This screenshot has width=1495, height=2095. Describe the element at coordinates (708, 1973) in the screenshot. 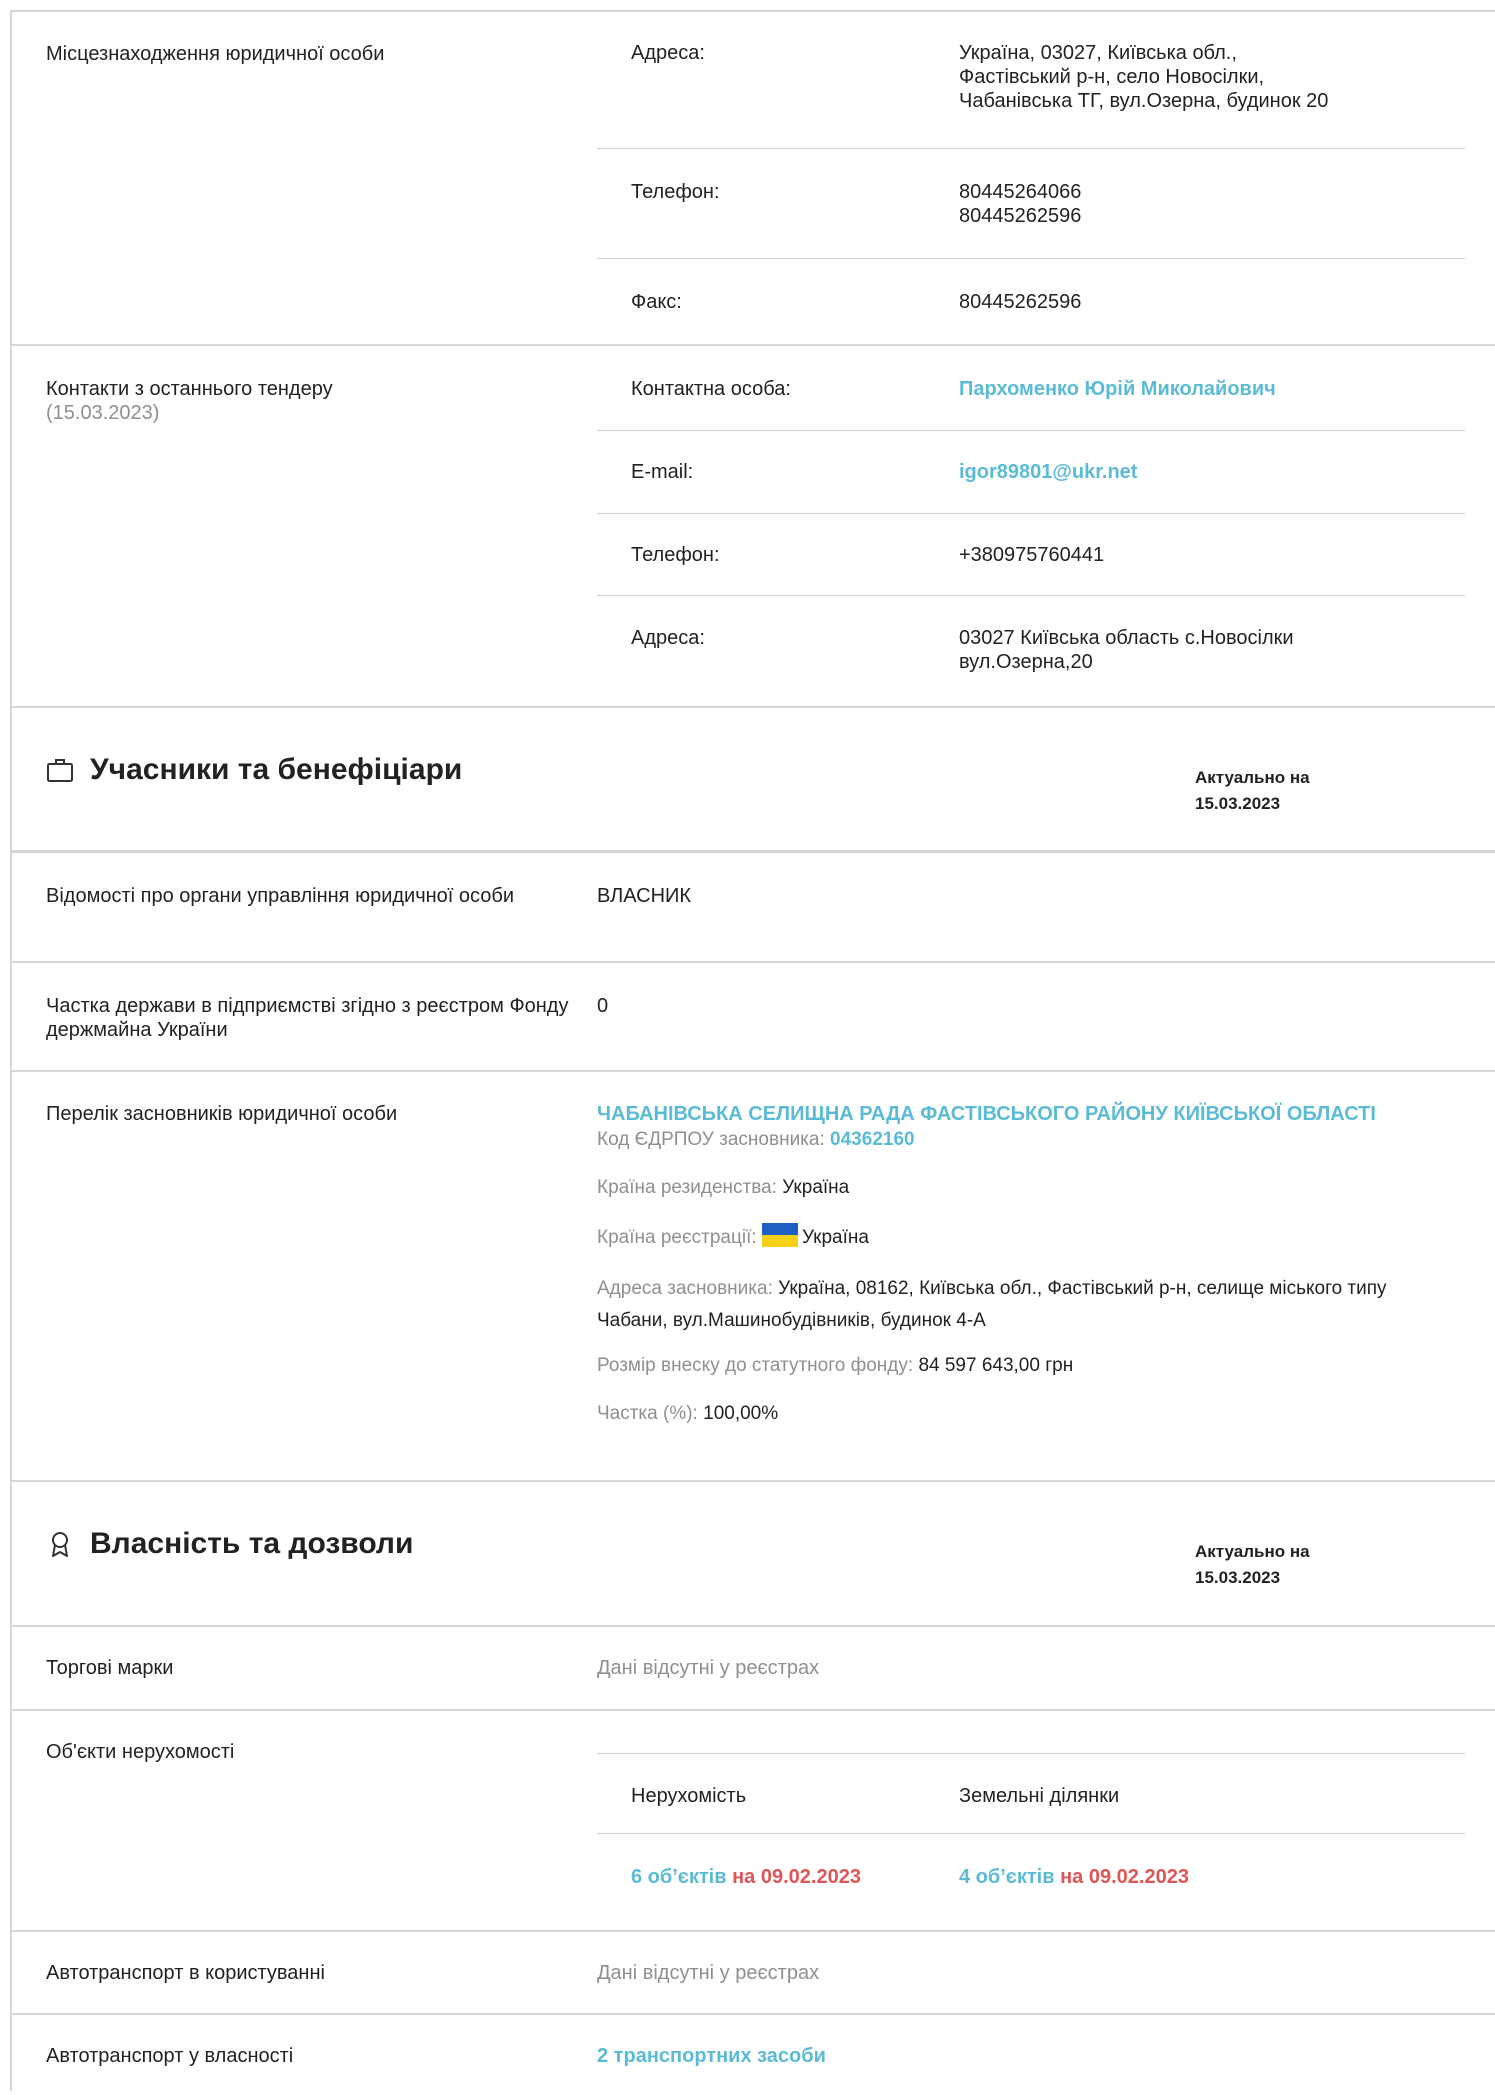

I see `vehicles-use-value: Дані відсутні у реєстрах` at that location.